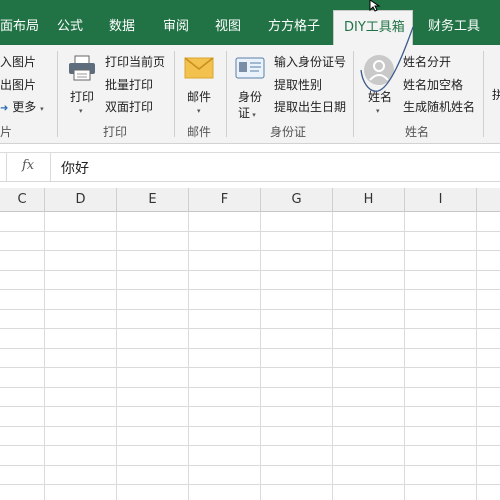 The image size is (500, 500). What do you see at coordinates (454, 27) in the screenshot?
I see `tab-finance-tools: 财务工具` at bounding box center [454, 27].